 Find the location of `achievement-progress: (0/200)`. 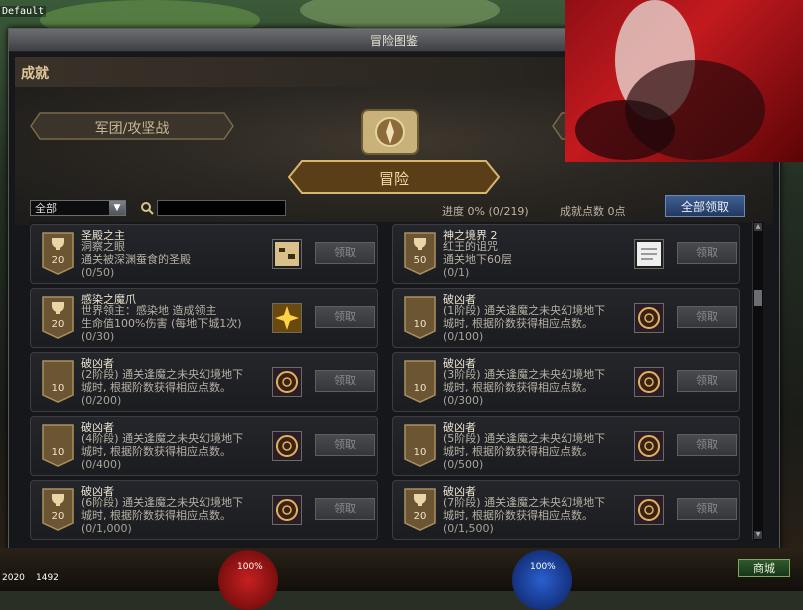

achievement-progress: (0/200) is located at coordinates (101, 400).